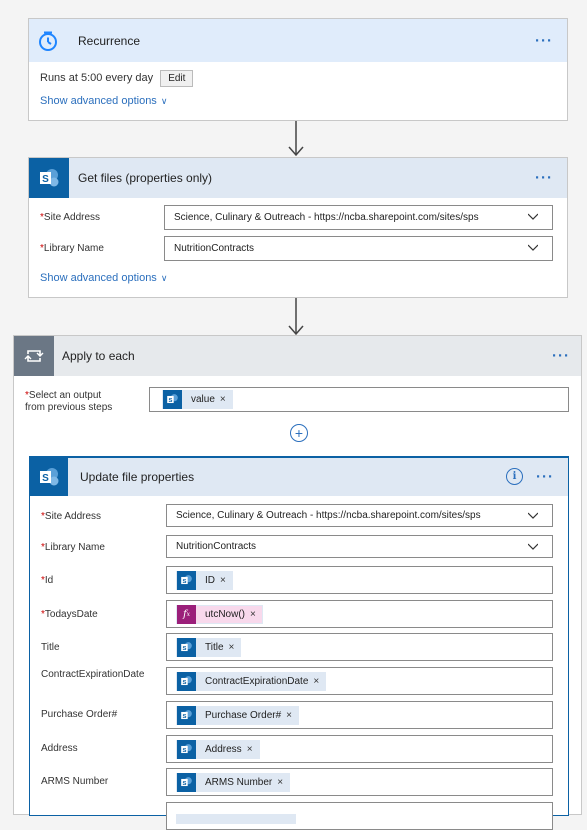 This screenshot has width=587, height=830. What do you see at coordinates (137, 477) in the screenshot?
I see `update-file-title: Update file properties` at bounding box center [137, 477].